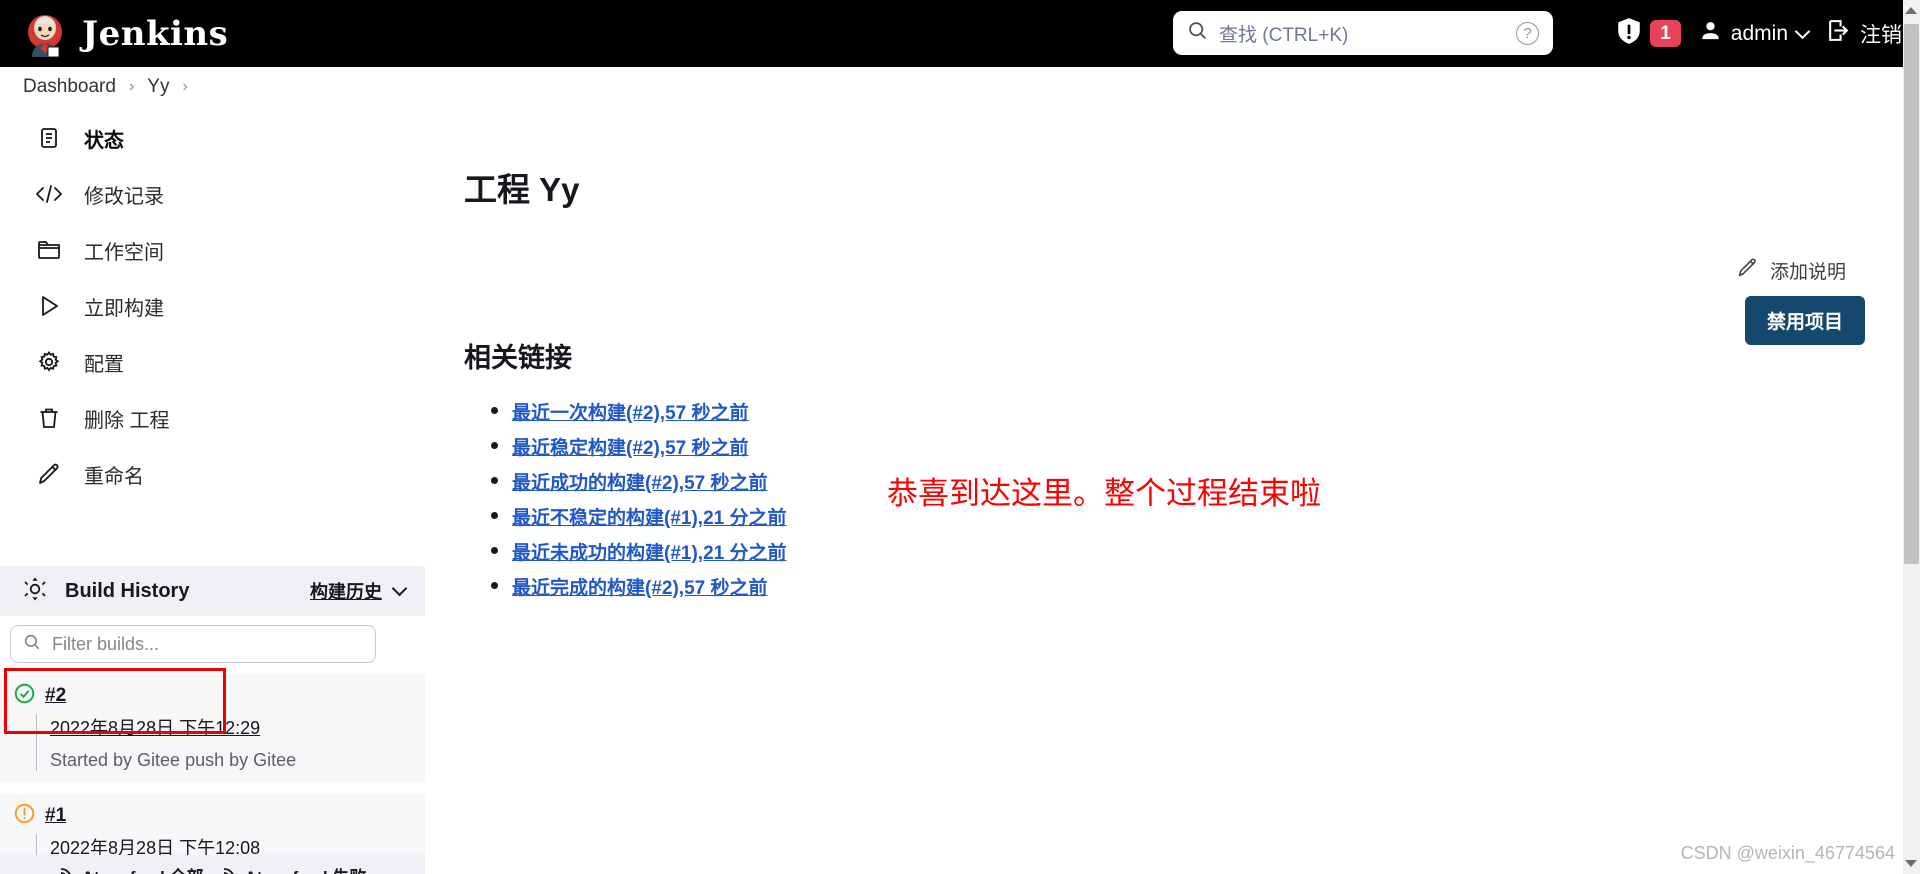 This screenshot has height=874, width=1920. I want to click on user-name: admin, so click(1759, 33).